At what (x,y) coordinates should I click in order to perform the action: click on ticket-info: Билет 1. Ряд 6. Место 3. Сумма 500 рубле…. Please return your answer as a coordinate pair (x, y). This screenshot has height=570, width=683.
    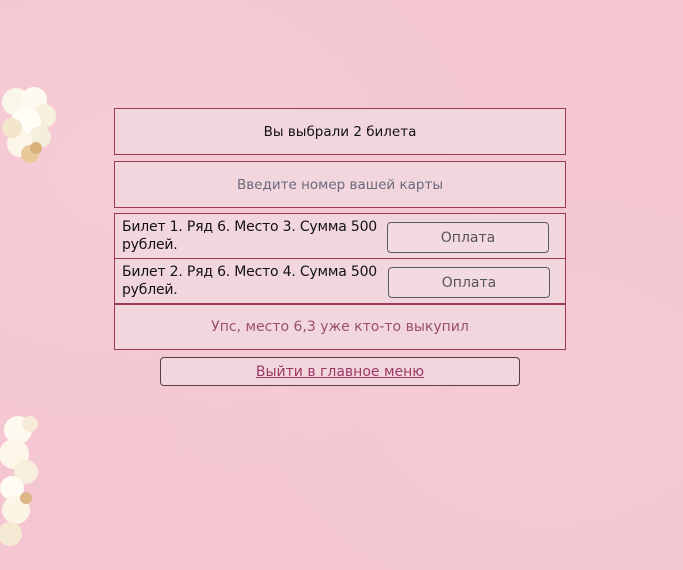
    Looking at the image, I should click on (249, 236).